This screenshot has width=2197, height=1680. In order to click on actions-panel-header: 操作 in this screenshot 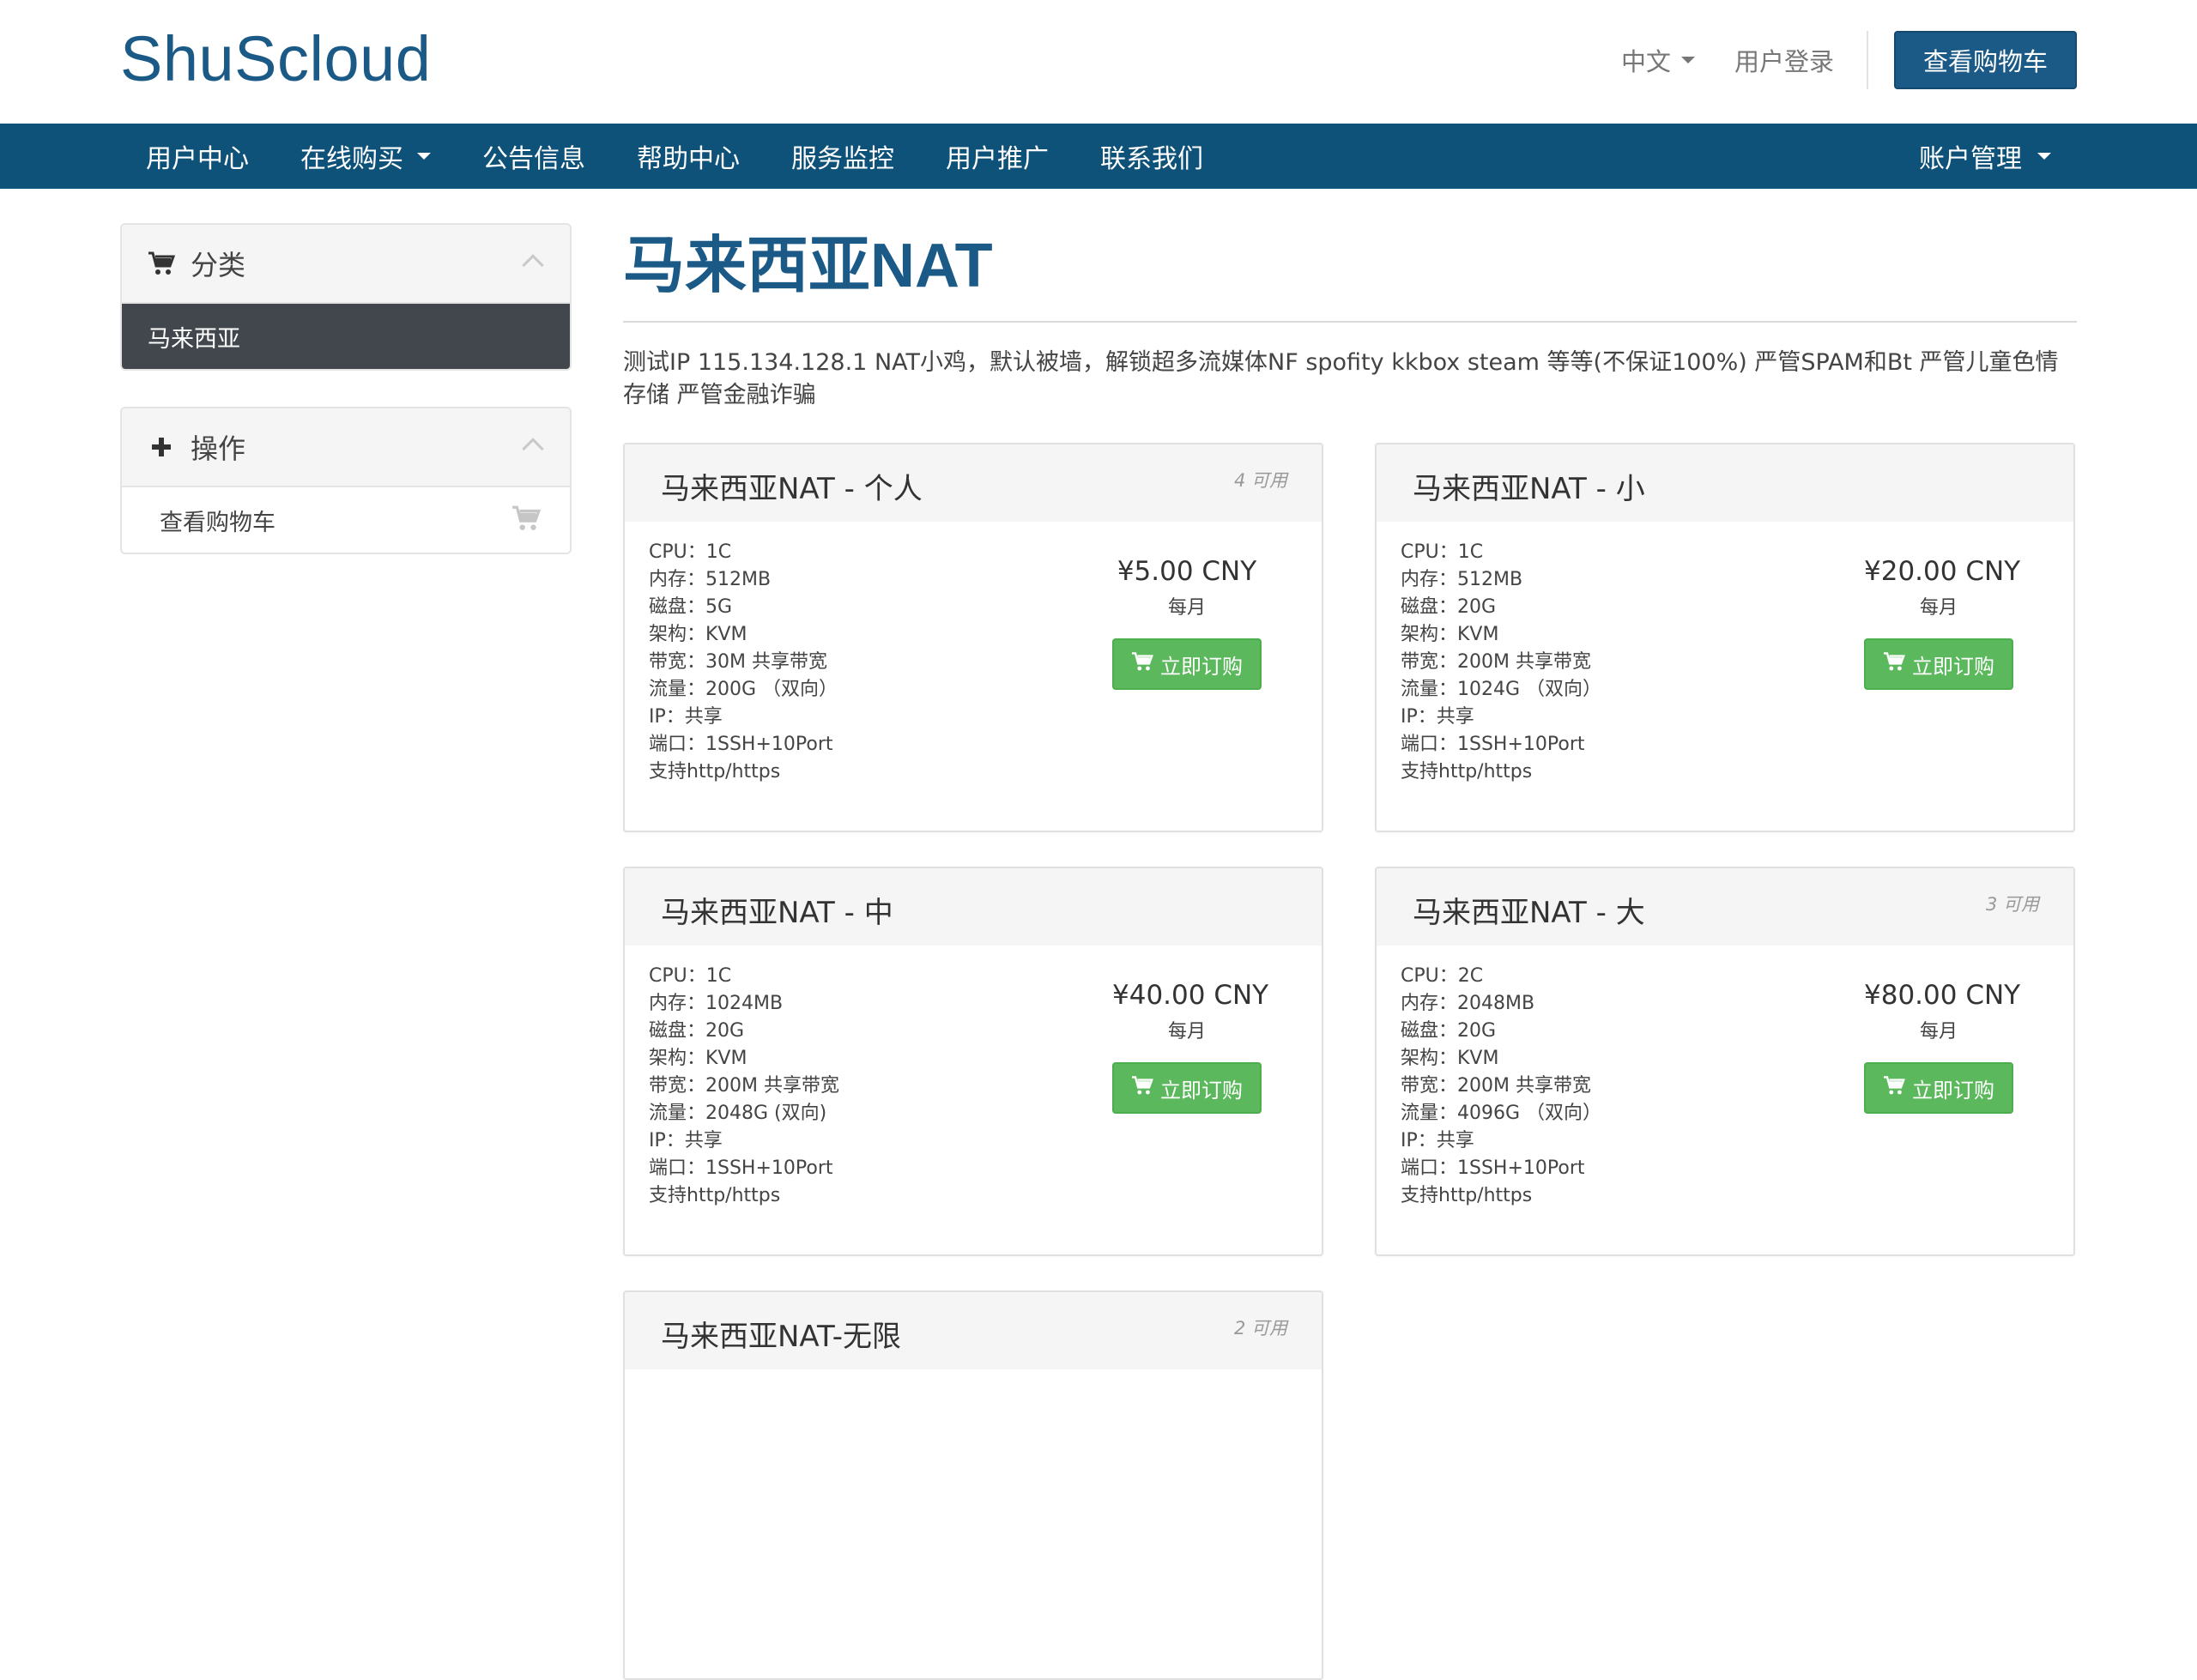, I will do `click(346, 448)`.